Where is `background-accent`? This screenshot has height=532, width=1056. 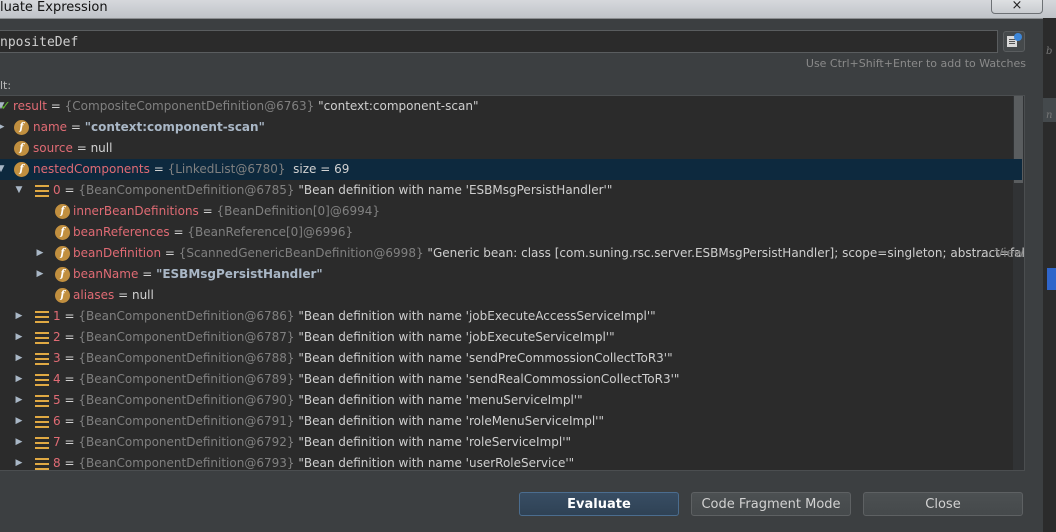
background-accent is located at coordinates (1051, 279).